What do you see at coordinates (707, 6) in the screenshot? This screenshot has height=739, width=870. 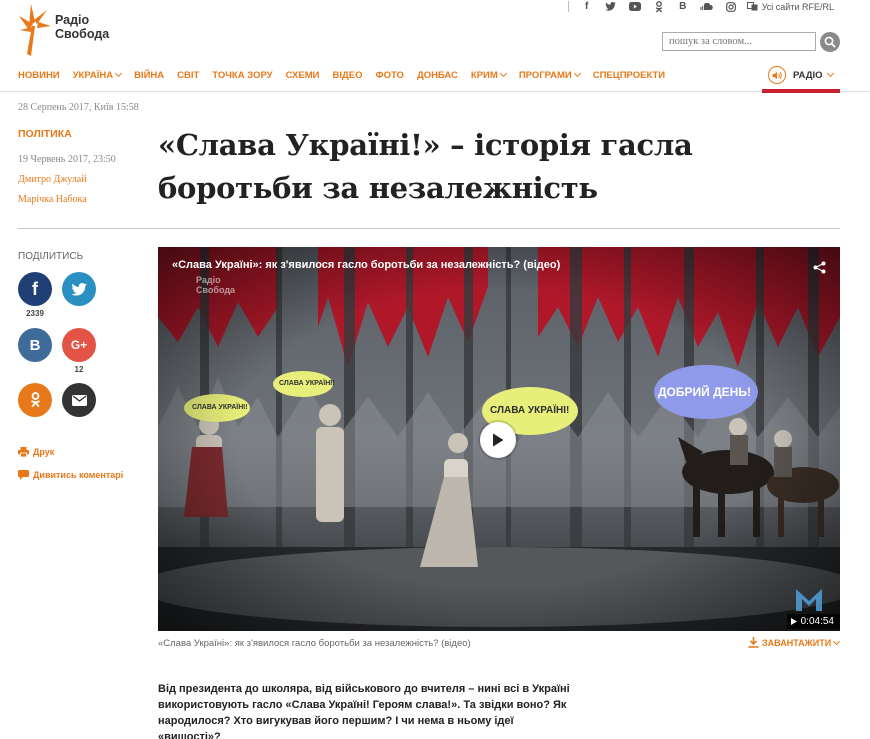 I see `soundcloud-icon` at bounding box center [707, 6].